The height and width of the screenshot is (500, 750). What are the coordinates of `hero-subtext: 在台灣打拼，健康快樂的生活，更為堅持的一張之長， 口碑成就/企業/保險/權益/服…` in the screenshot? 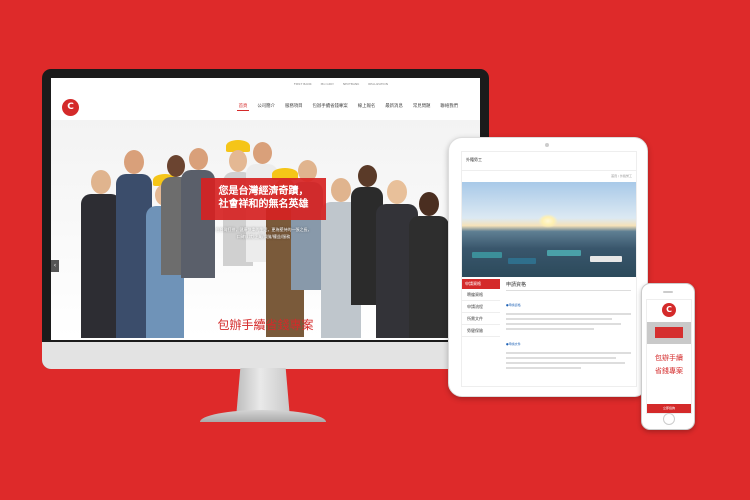 It's located at (263, 233).